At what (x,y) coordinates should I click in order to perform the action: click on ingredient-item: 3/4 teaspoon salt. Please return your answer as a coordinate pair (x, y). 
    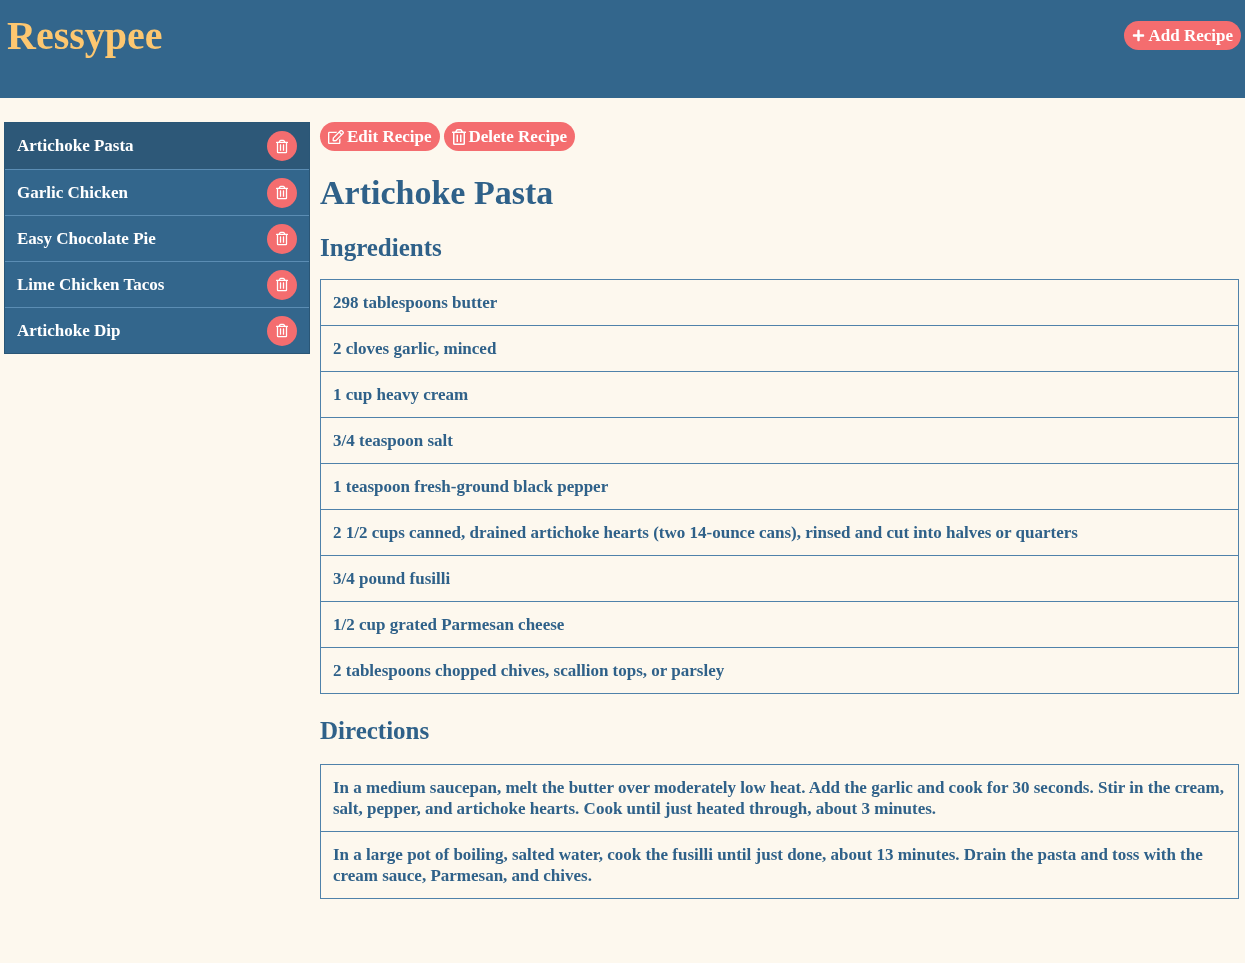
    Looking at the image, I should click on (779, 441).